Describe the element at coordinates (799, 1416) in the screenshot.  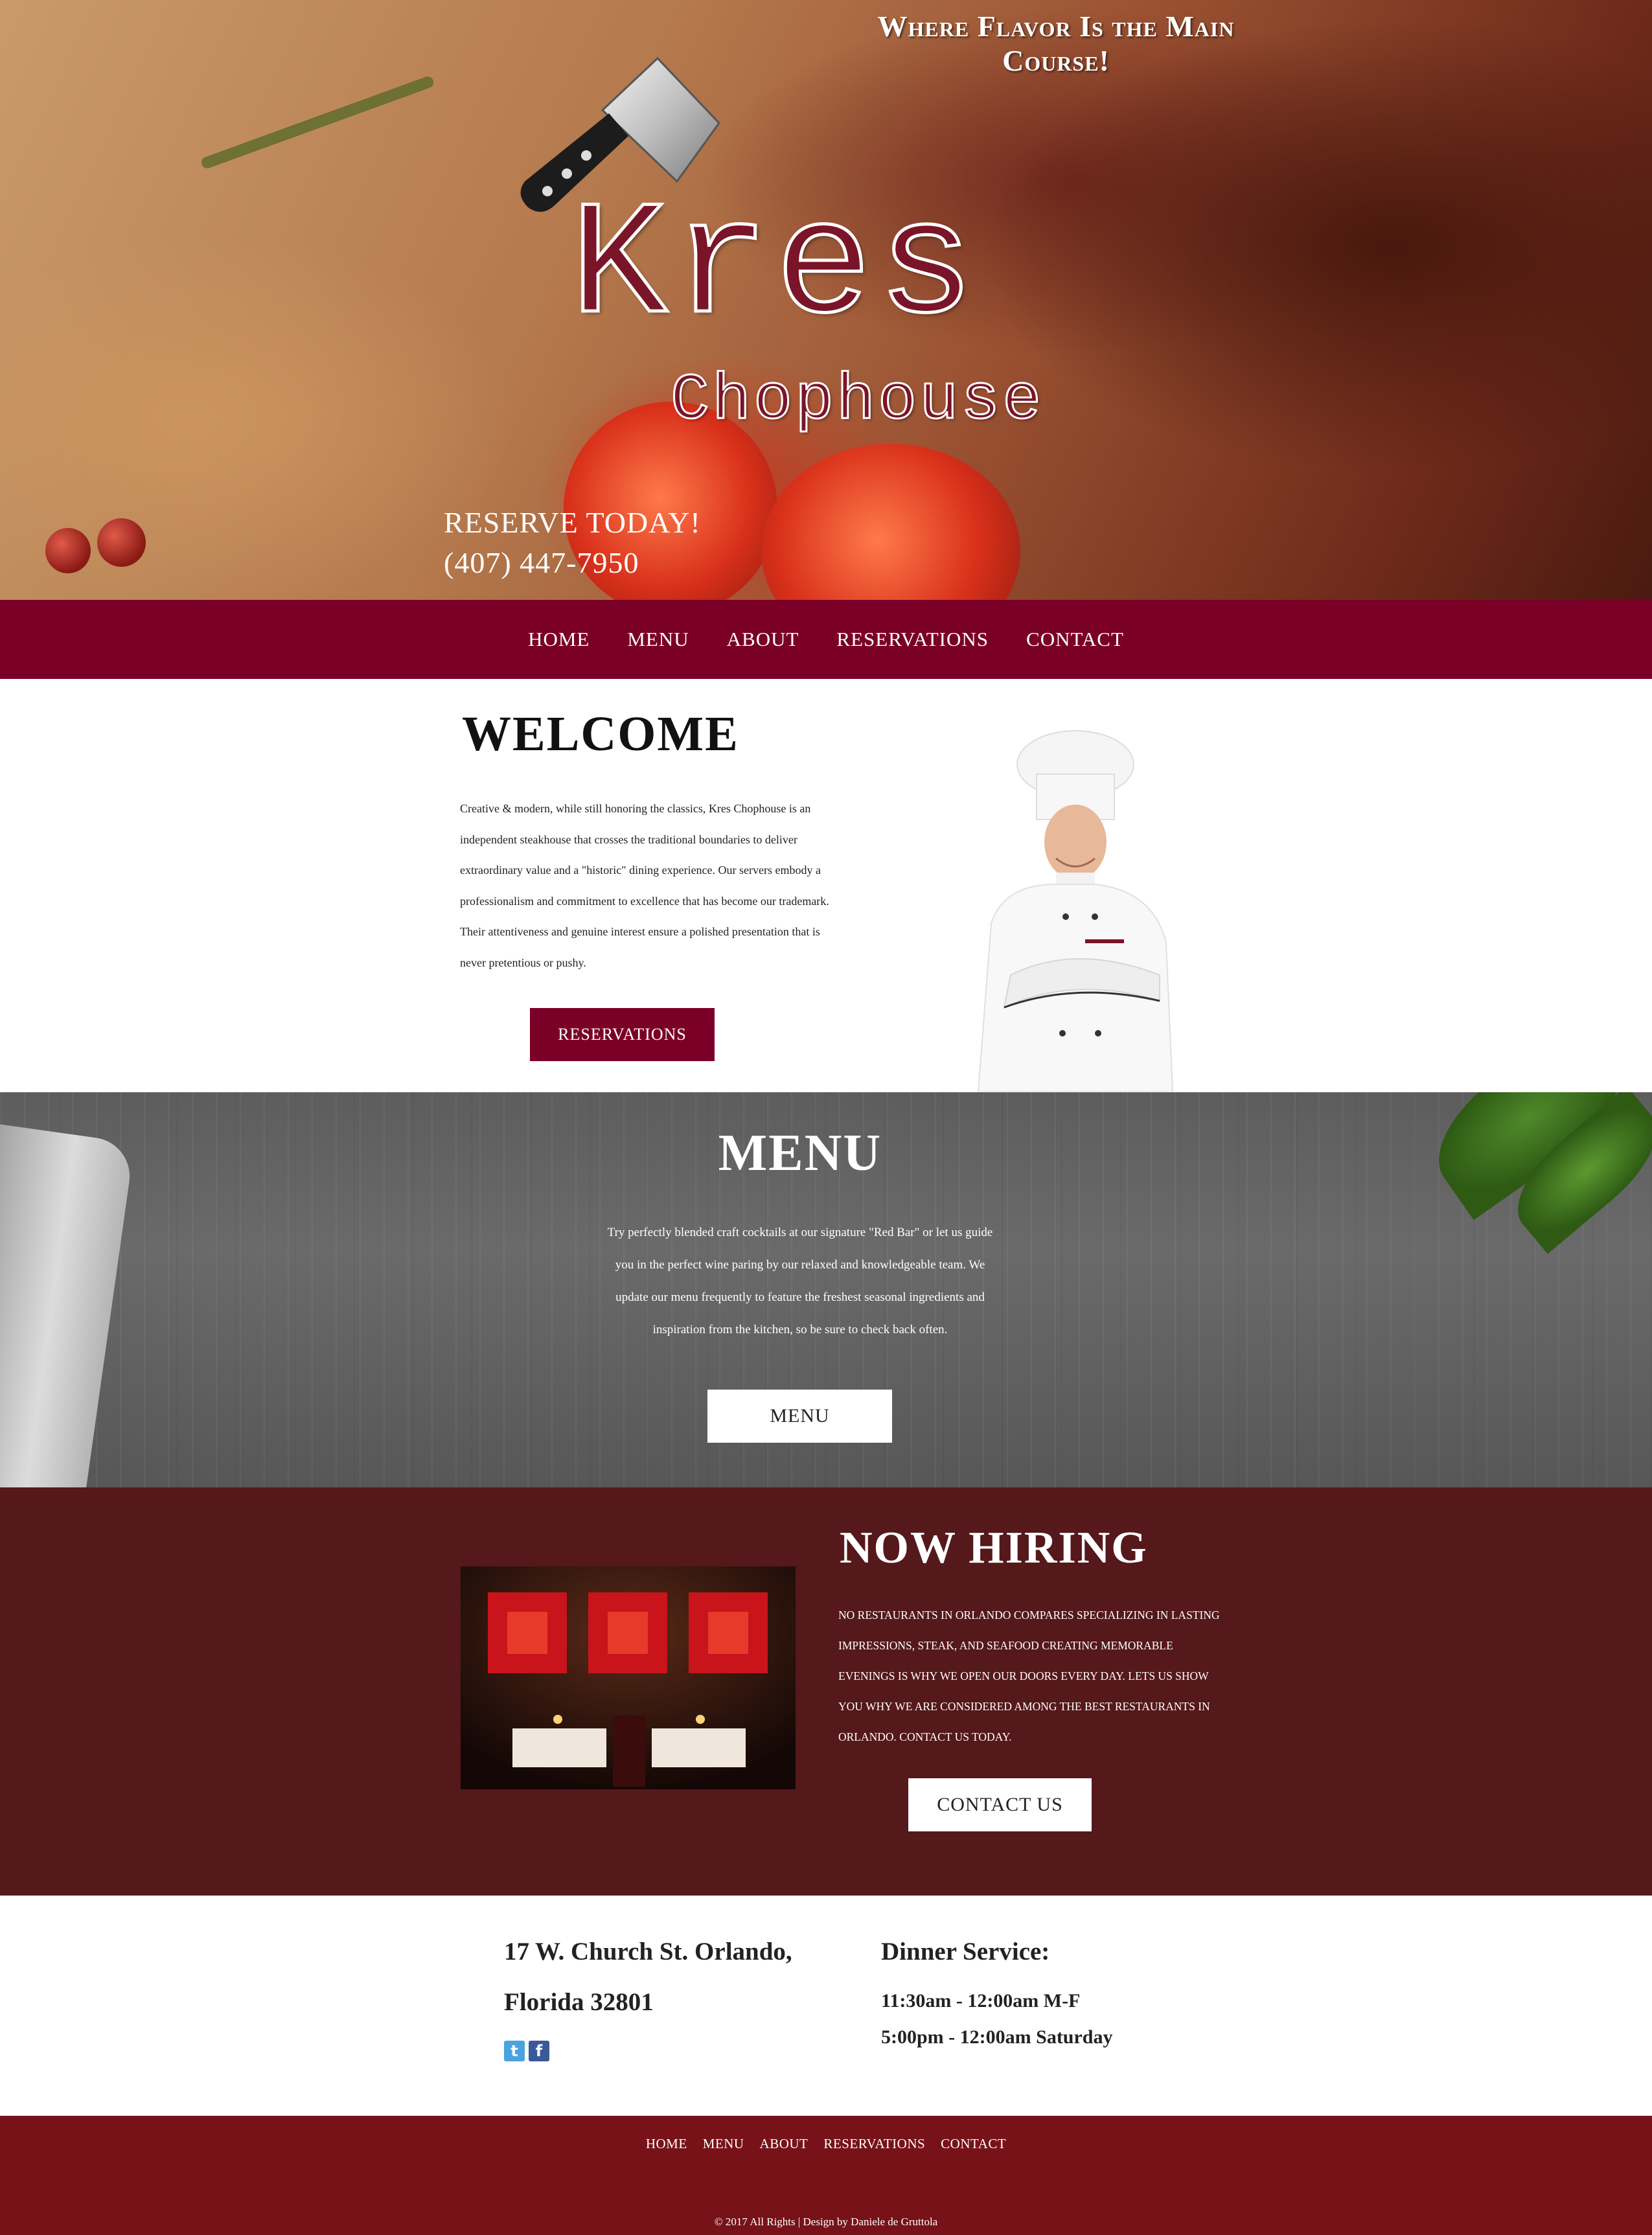
I see `menu-button: MENU` at that location.